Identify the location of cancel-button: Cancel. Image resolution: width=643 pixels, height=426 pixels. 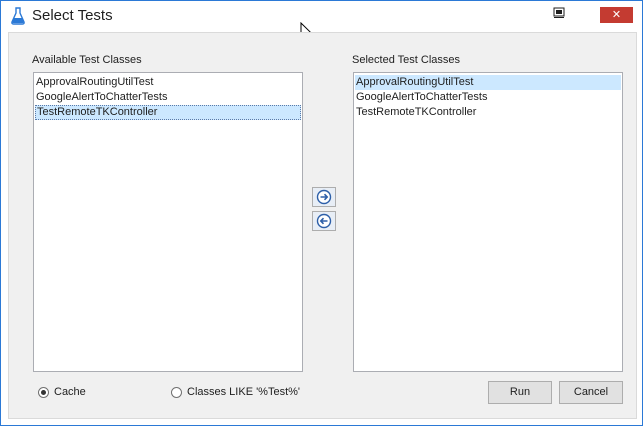
(591, 392).